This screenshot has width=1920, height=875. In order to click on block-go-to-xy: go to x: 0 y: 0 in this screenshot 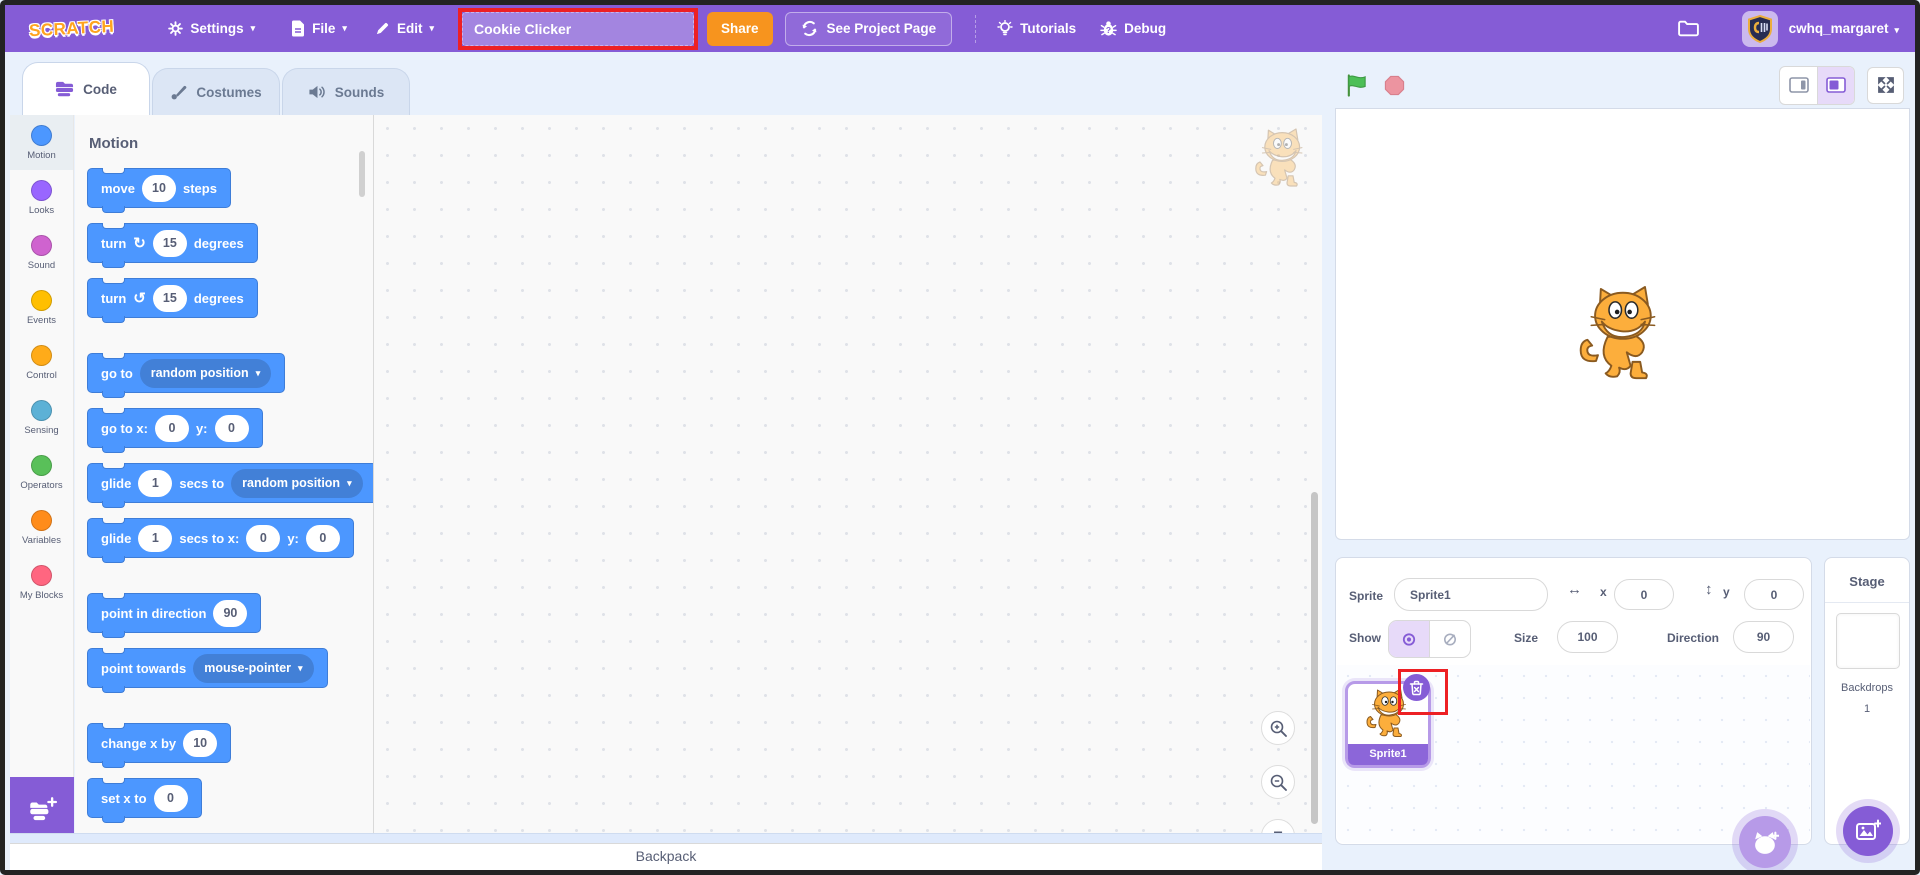, I will do `click(175, 430)`.